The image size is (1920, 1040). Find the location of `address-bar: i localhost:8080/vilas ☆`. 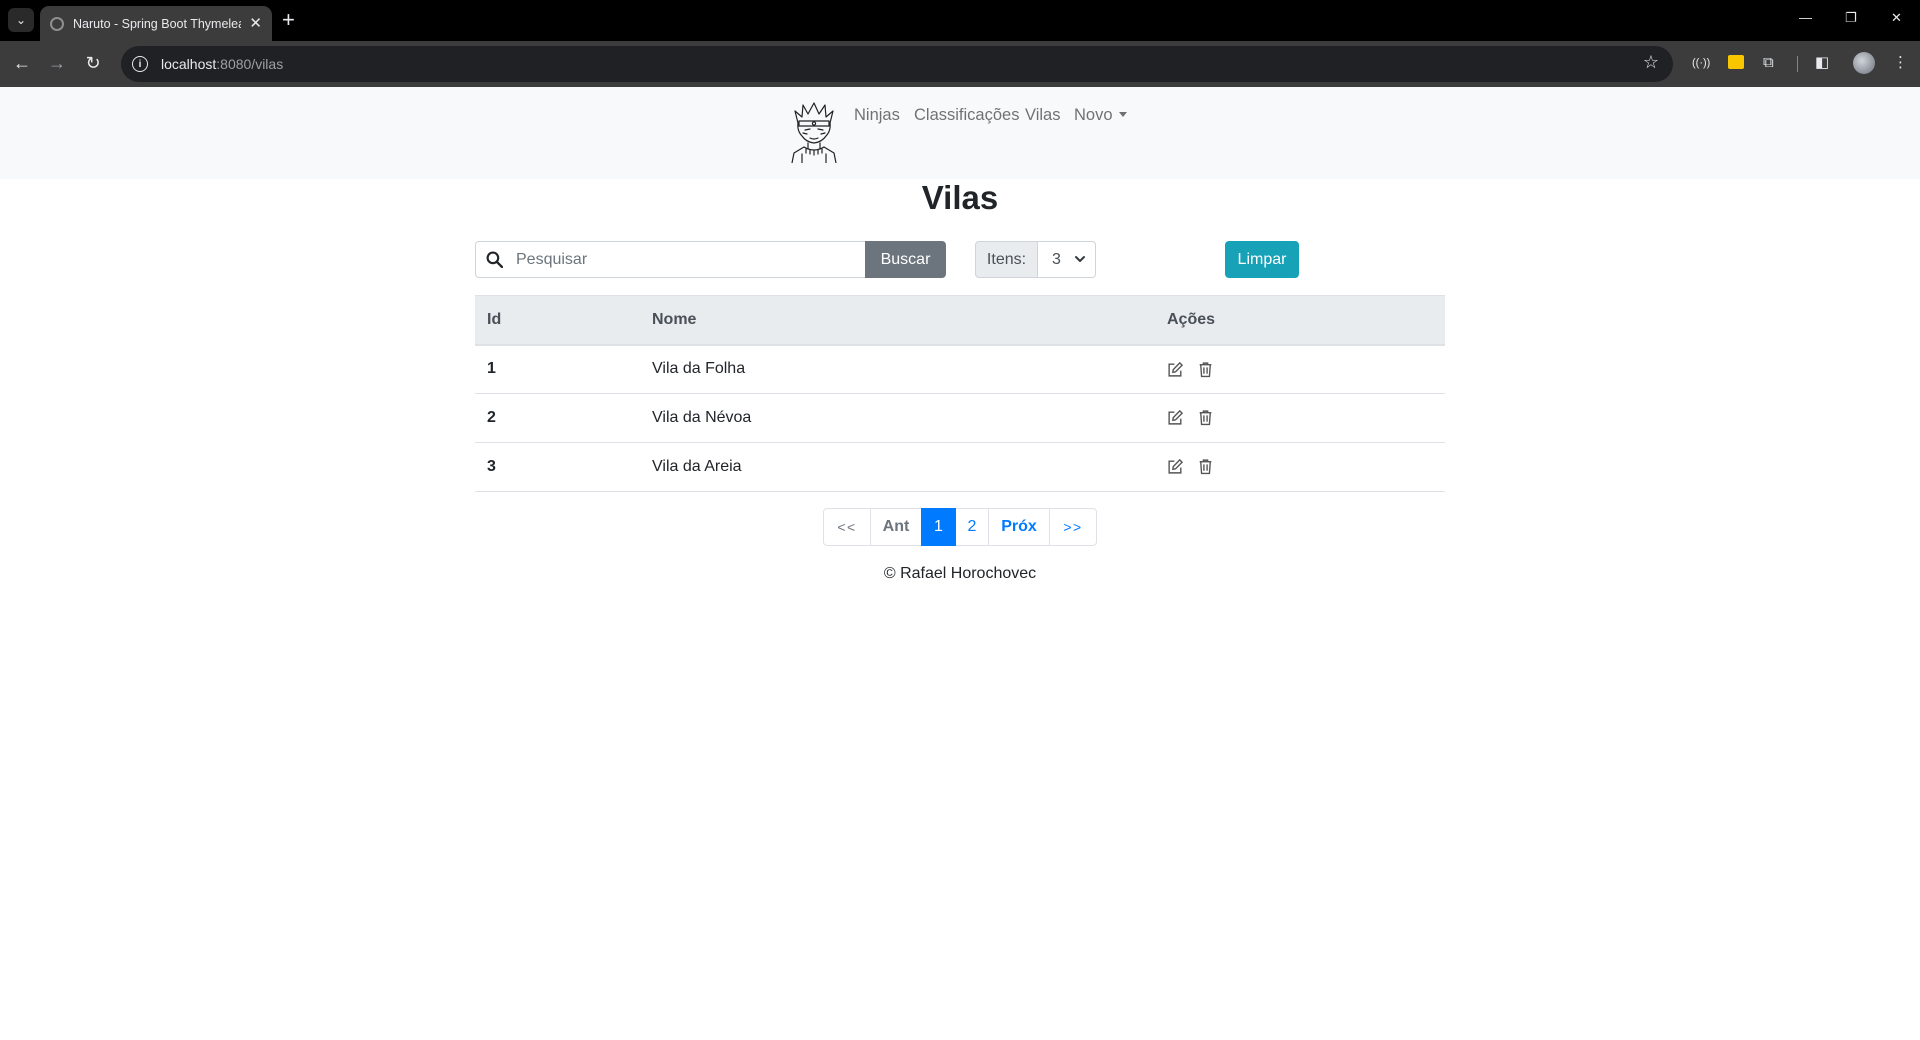

address-bar: i localhost:8080/vilas ☆ is located at coordinates (897, 64).